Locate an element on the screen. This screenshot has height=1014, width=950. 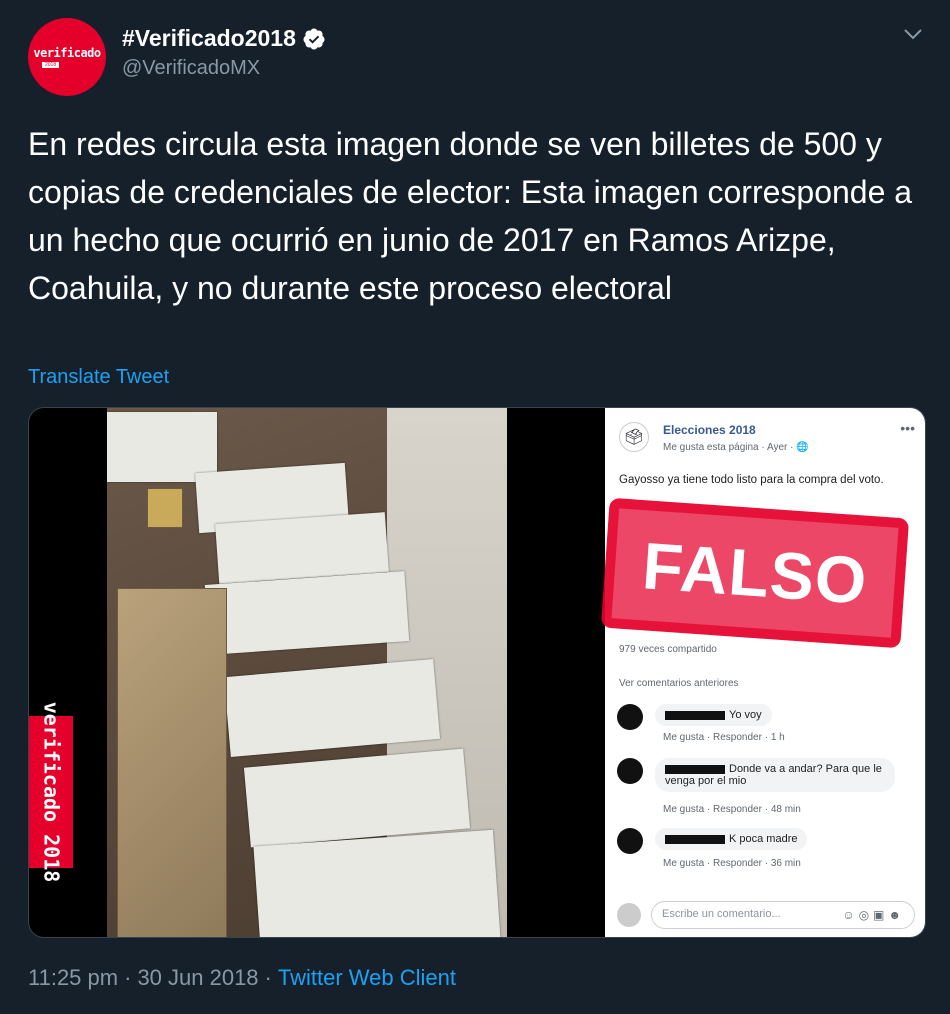
fb-shared-count: 979 veces compartido is located at coordinates (668, 649).